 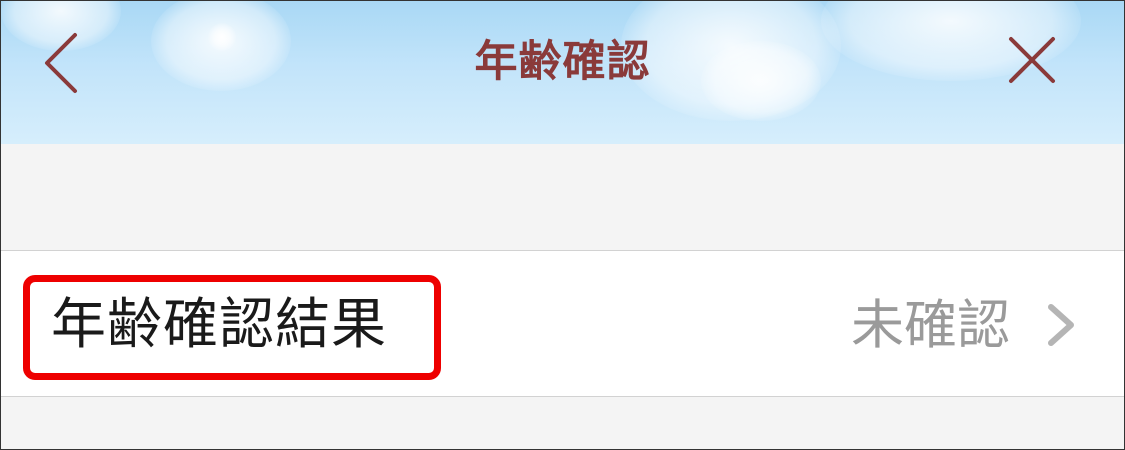 What do you see at coordinates (930, 325) in the screenshot?
I see `status-value: 未確認` at bounding box center [930, 325].